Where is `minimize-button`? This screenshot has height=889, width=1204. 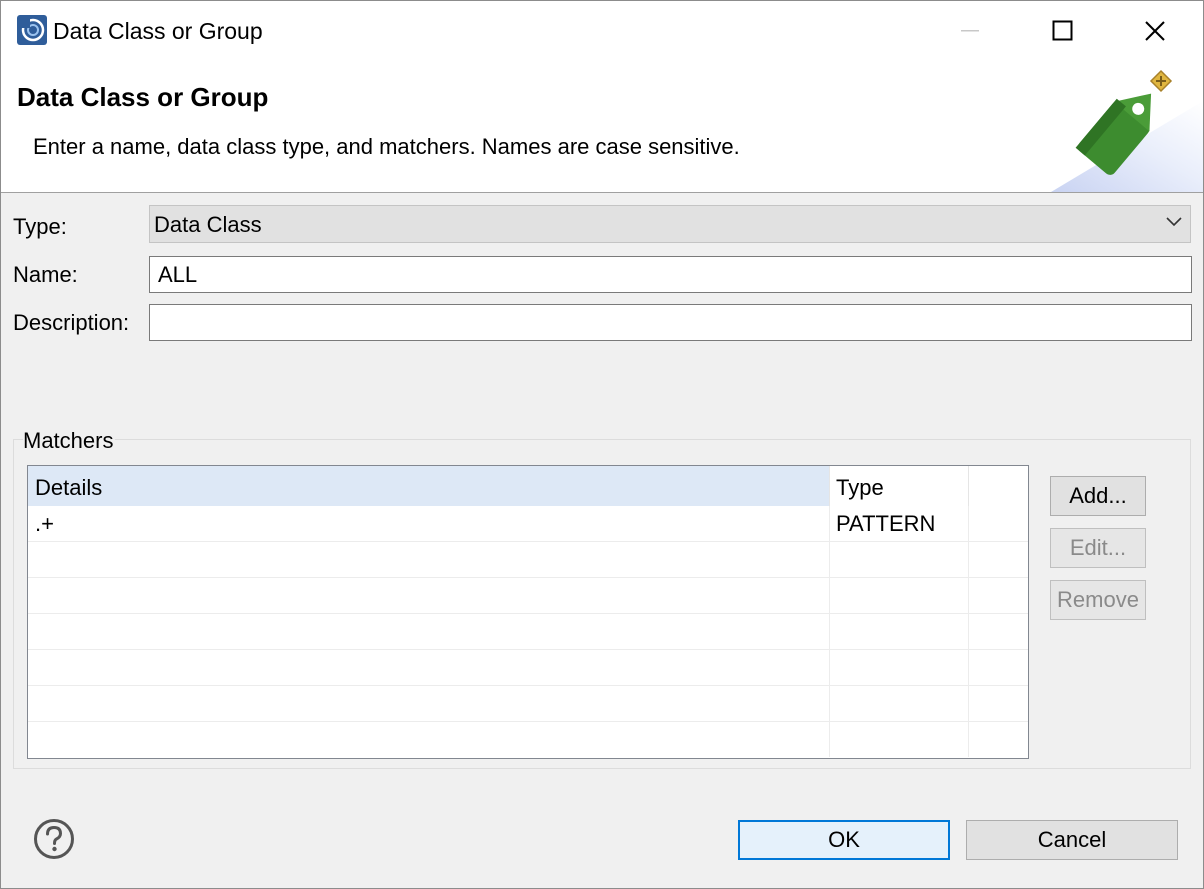 minimize-button is located at coordinates (971, 31).